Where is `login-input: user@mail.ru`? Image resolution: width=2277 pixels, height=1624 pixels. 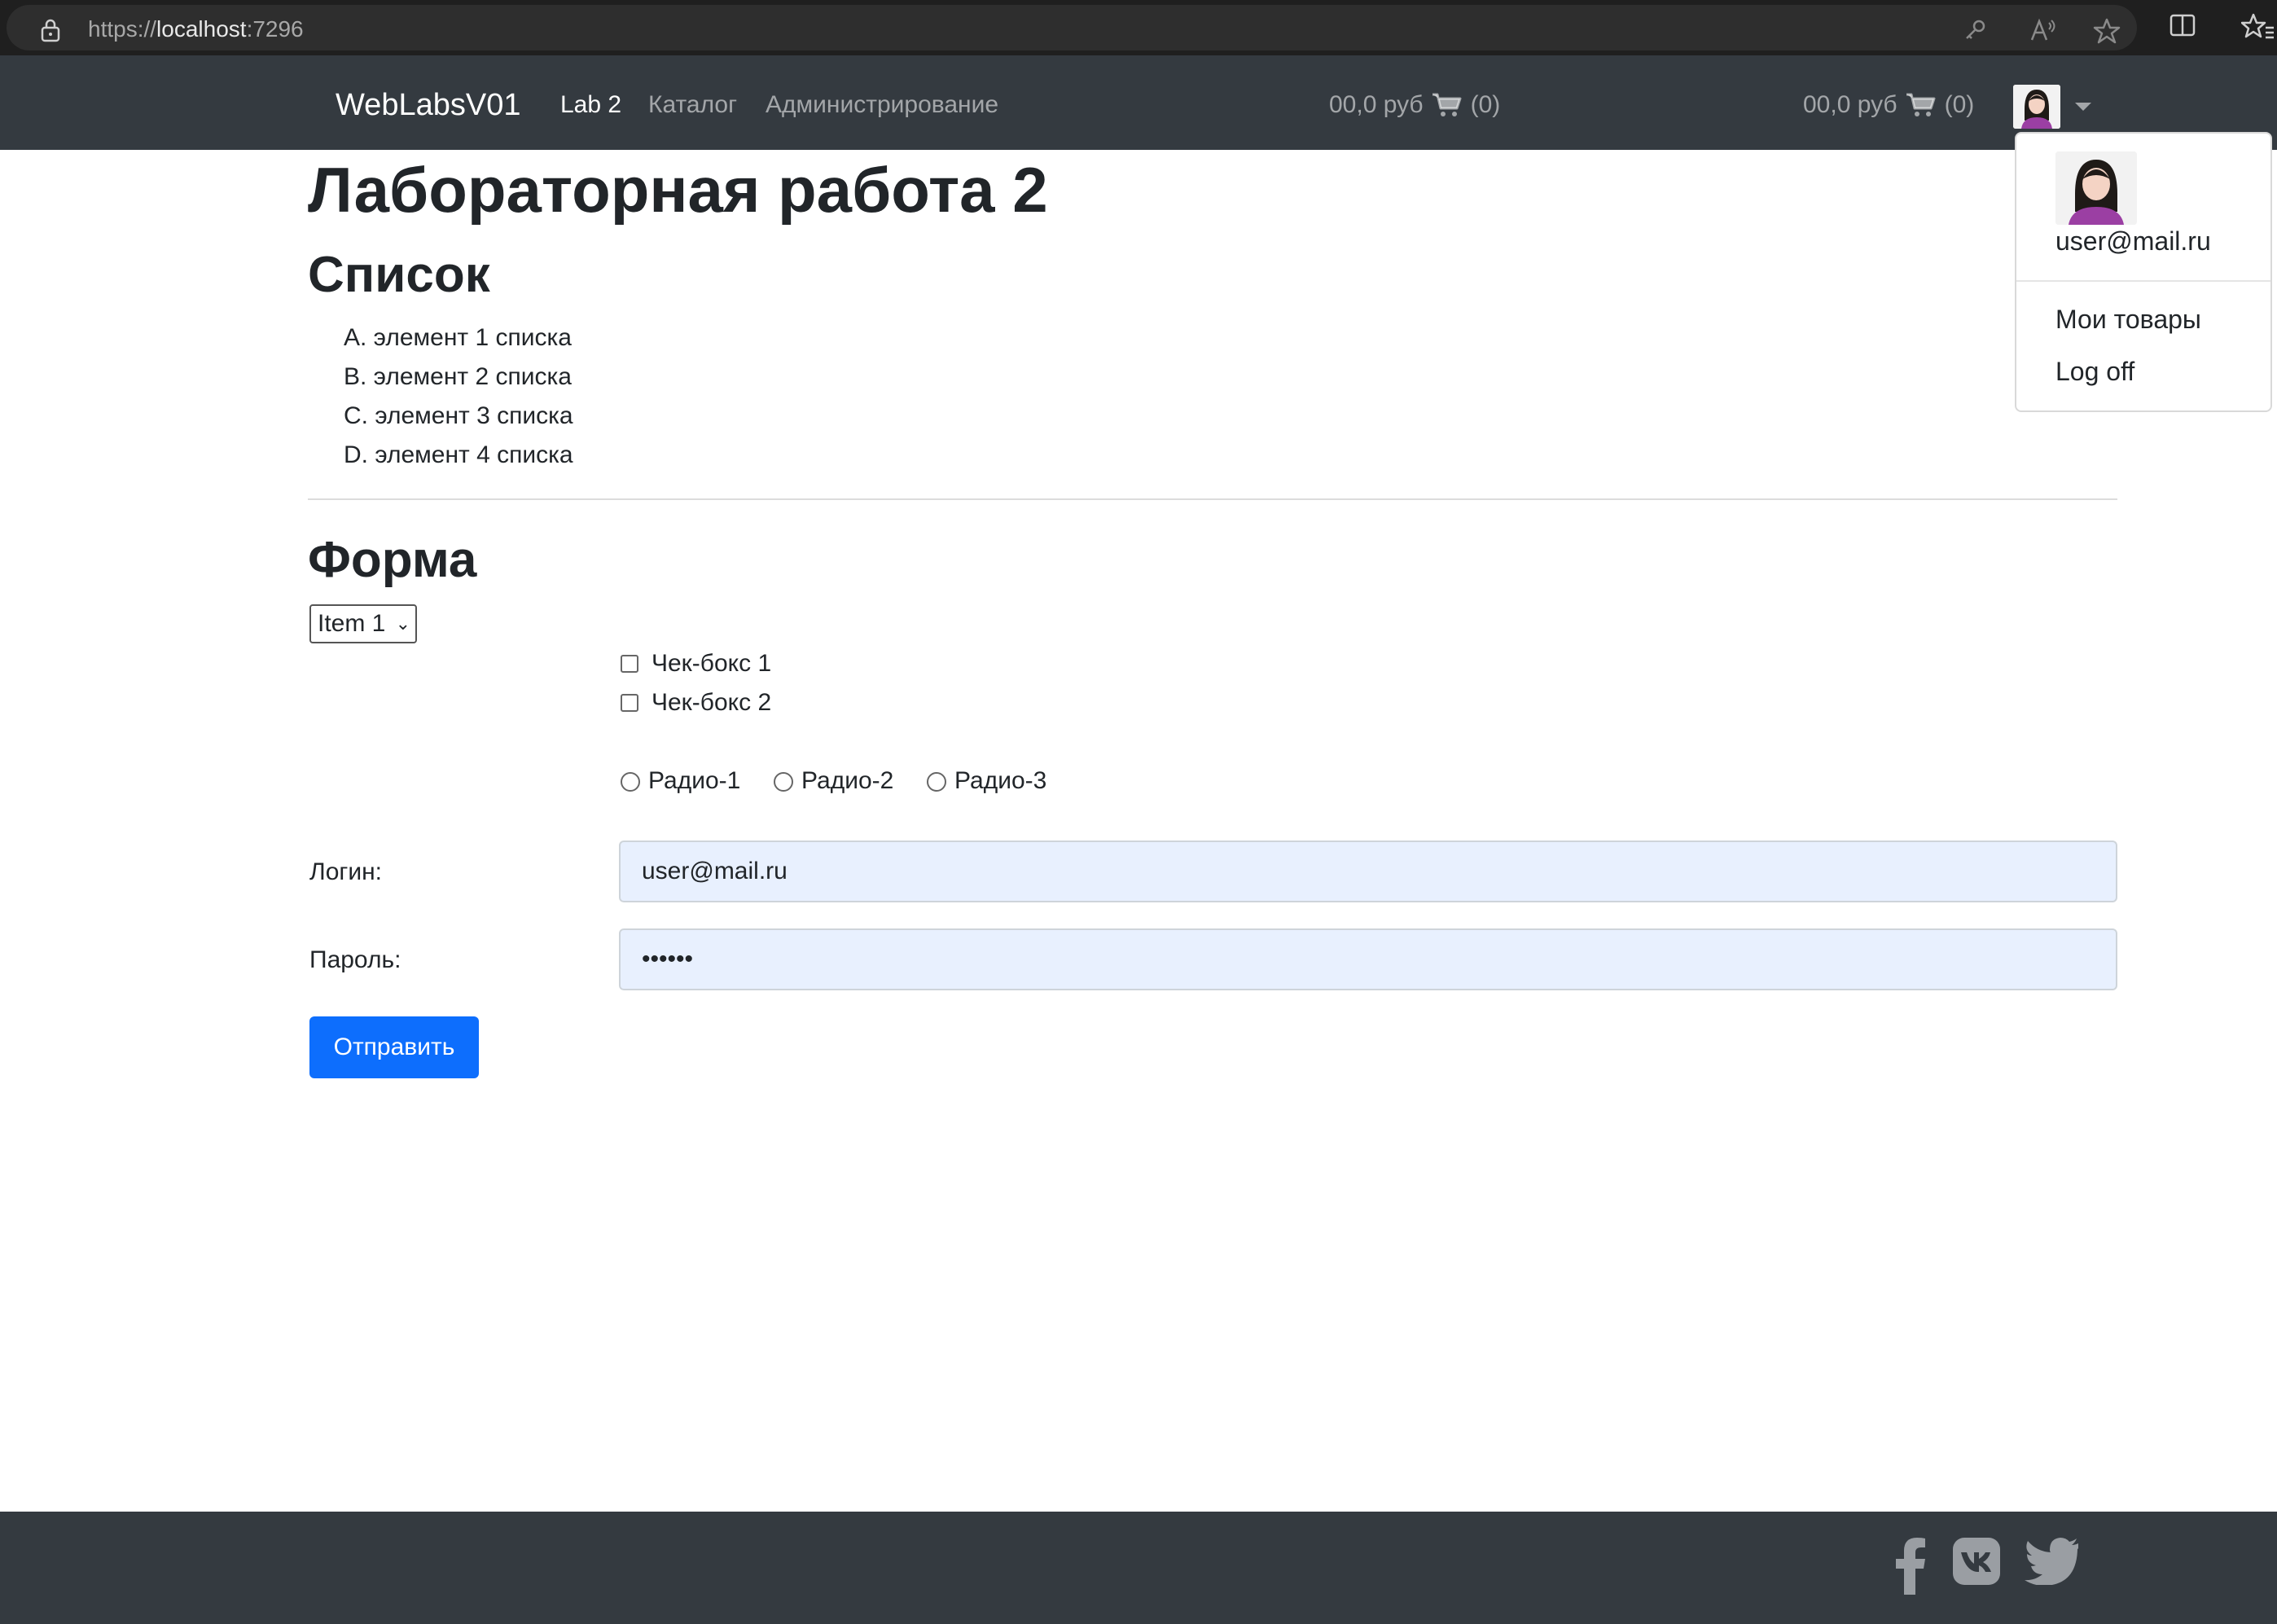 login-input: user@mail.ru is located at coordinates (1368, 871).